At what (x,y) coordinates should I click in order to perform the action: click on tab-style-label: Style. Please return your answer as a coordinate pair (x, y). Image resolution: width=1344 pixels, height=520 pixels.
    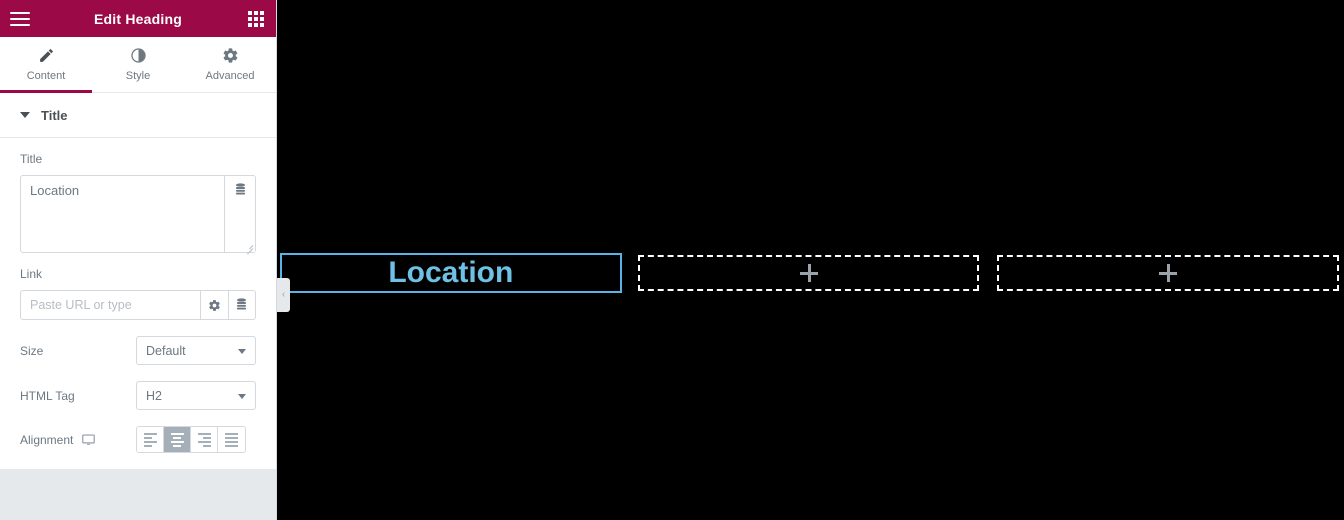
    Looking at the image, I should click on (138, 76).